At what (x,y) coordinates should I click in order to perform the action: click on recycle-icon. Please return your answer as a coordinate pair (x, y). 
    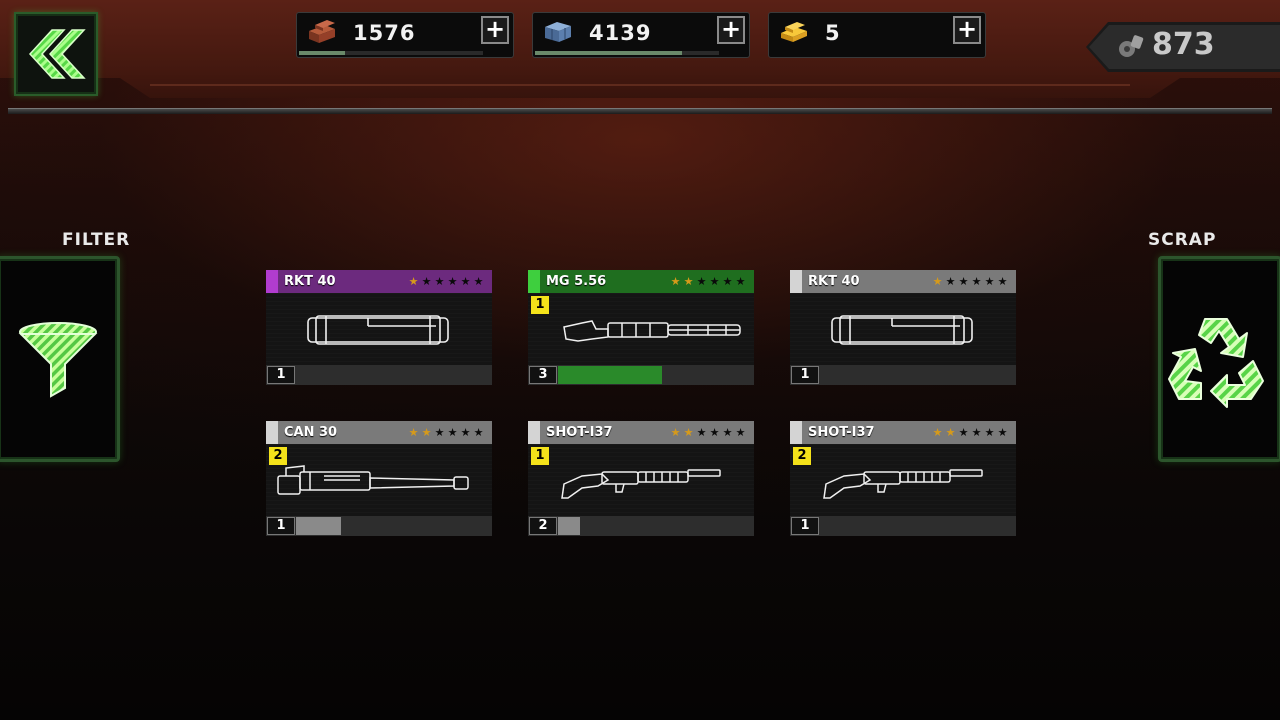
    Looking at the image, I should click on (1216, 363).